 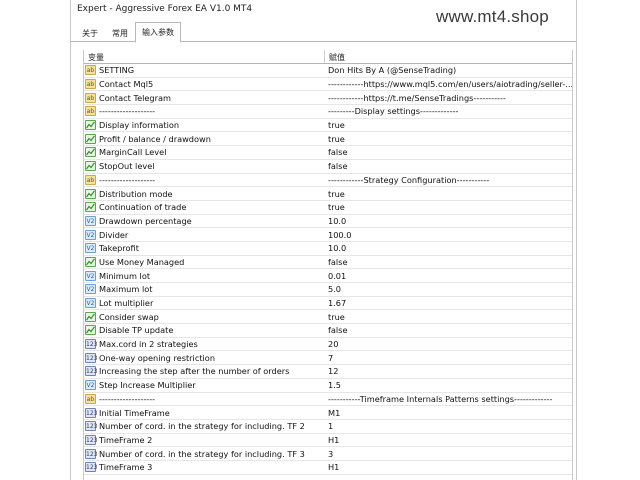 I want to click on table-row: Profit / balance / drawdown true, so click(x=328, y=139).